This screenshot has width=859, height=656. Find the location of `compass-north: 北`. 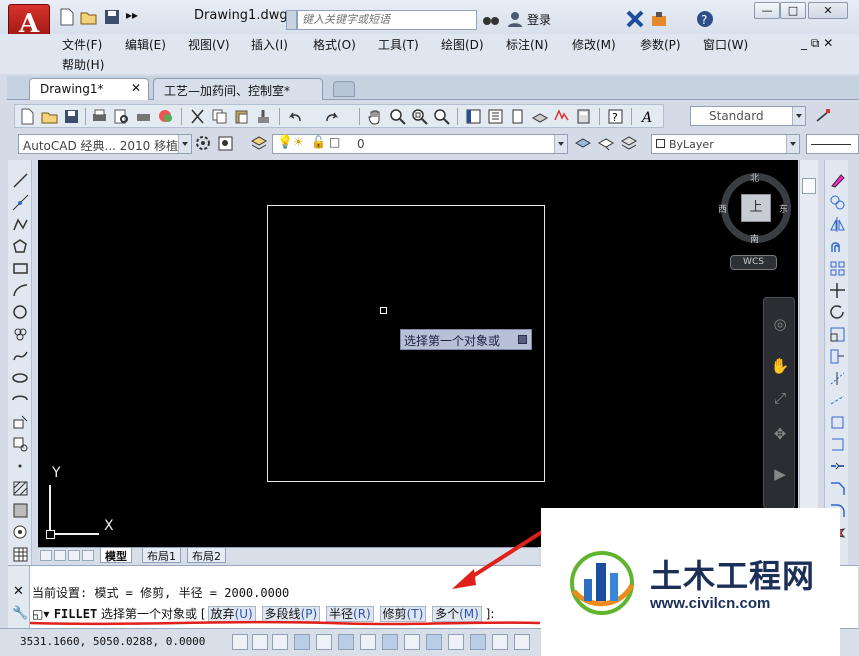

compass-north: 北 is located at coordinates (754, 177).